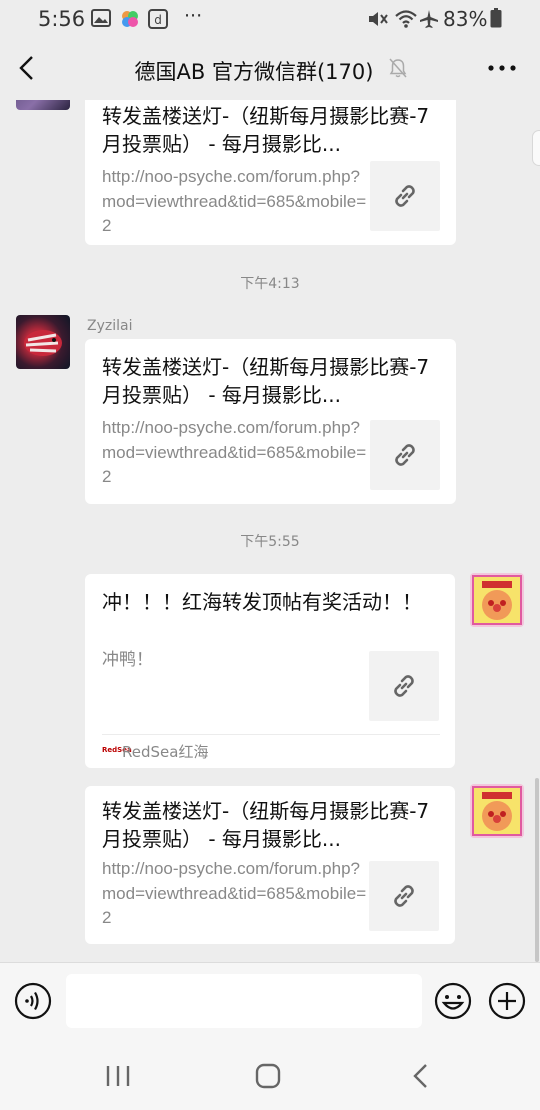 The height and width of the screenshot is (1110, 540). Describe the element at coordinates (536, 148) in the screenshot. I see `edge-panel-handle` at that location.